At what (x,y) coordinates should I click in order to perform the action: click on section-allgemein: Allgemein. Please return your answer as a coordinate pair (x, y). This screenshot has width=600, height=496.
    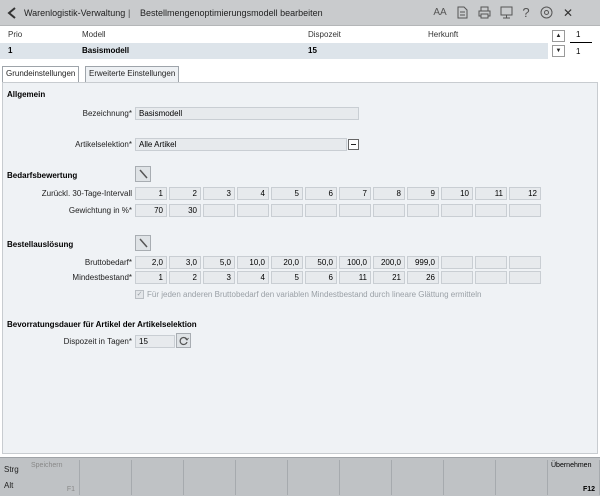
    Looking at the image, I should click on (26, 94).